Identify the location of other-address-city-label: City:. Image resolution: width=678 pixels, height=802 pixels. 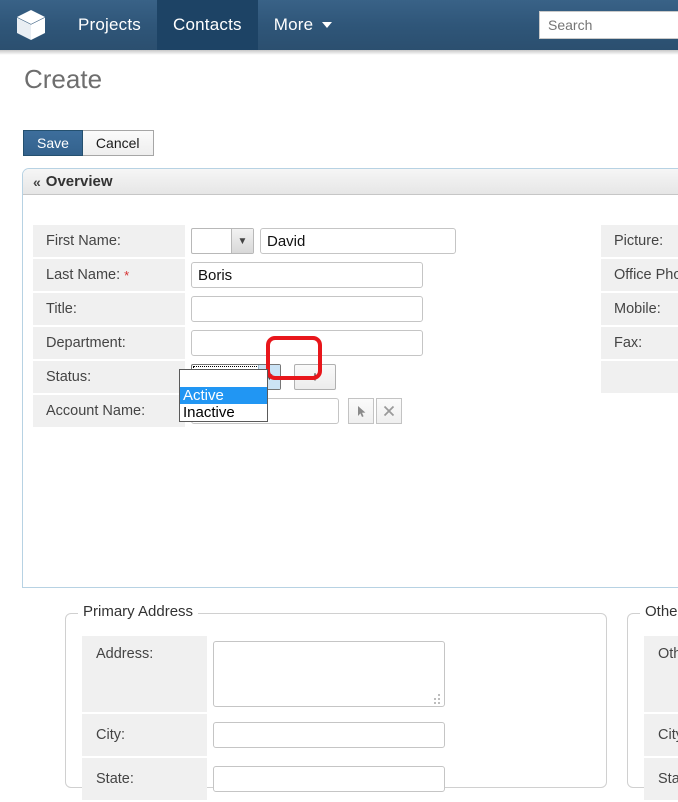
(661, 736).